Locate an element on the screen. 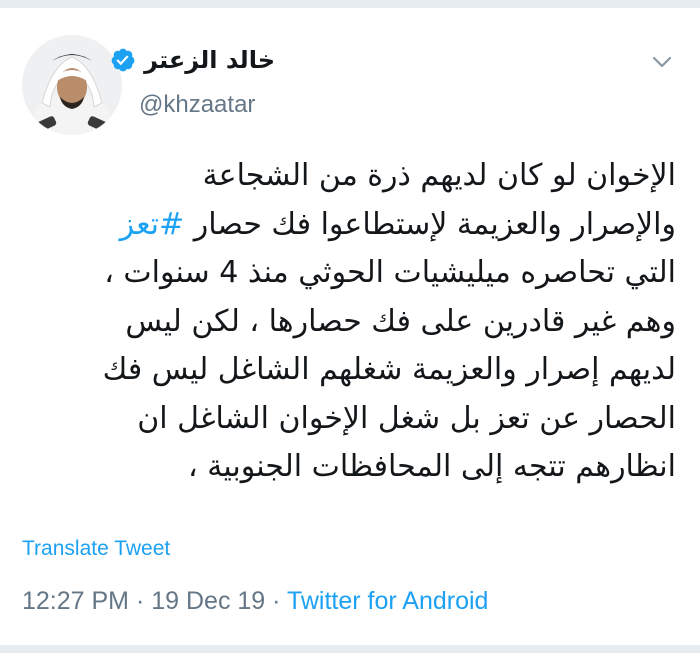  tweet-time: 12:27 PM is located at coordinates (75, 601).